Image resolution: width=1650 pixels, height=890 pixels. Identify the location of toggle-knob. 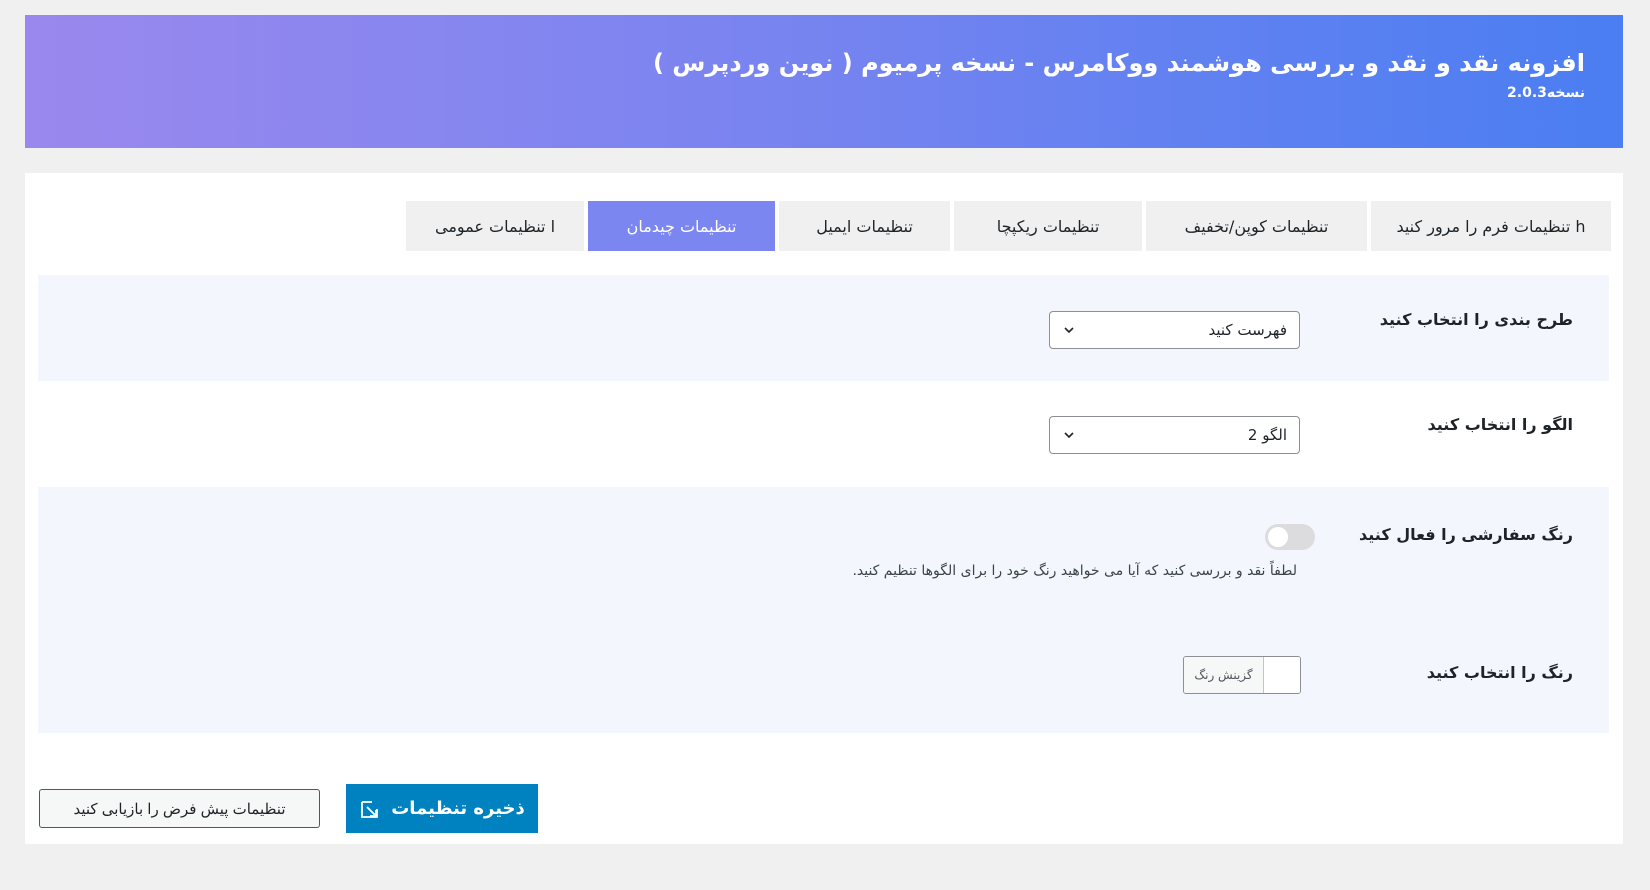
(1278, 537).